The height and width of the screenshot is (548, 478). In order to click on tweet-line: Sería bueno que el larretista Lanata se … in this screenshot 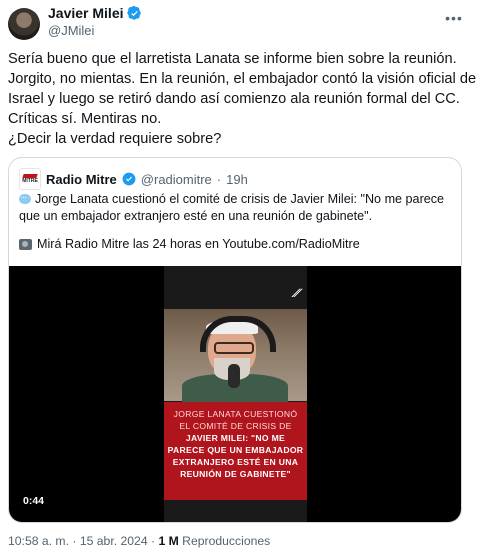, I will do `click(232, 59)`.